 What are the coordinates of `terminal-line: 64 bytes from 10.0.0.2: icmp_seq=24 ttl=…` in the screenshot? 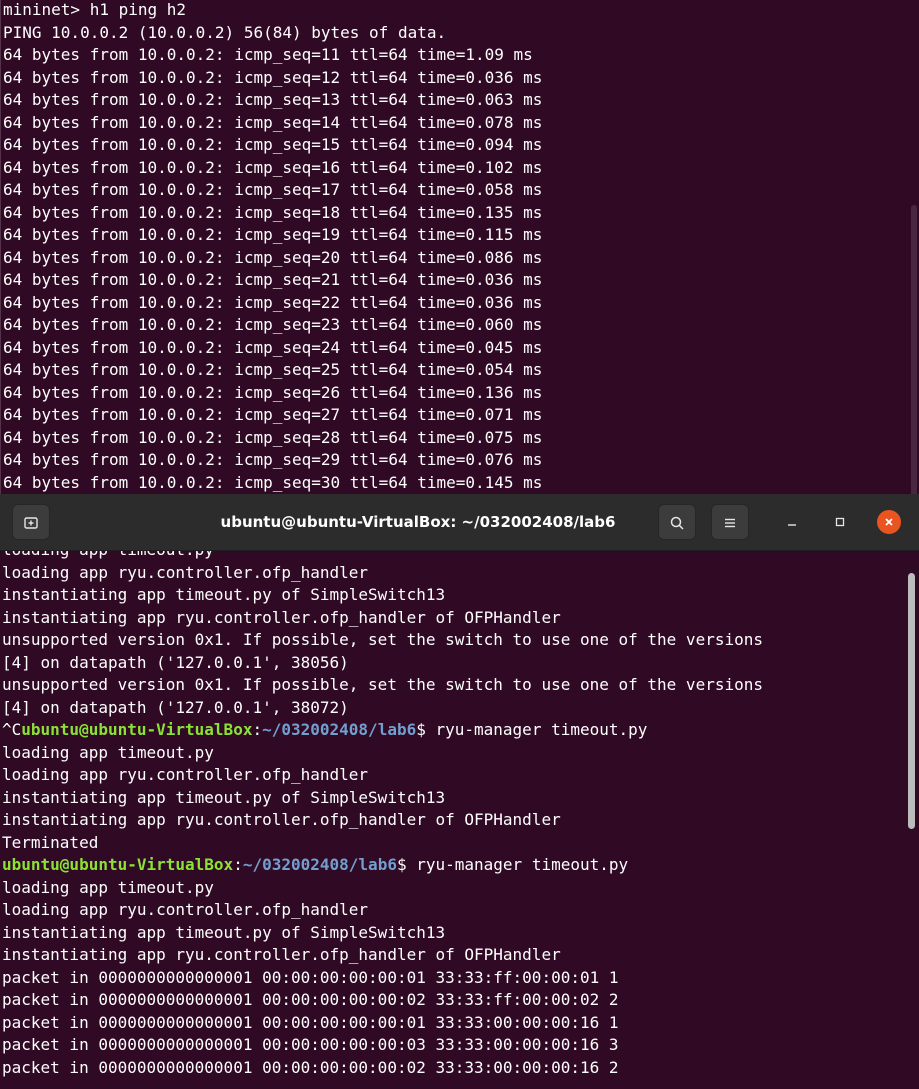 It's located at (273, 347).